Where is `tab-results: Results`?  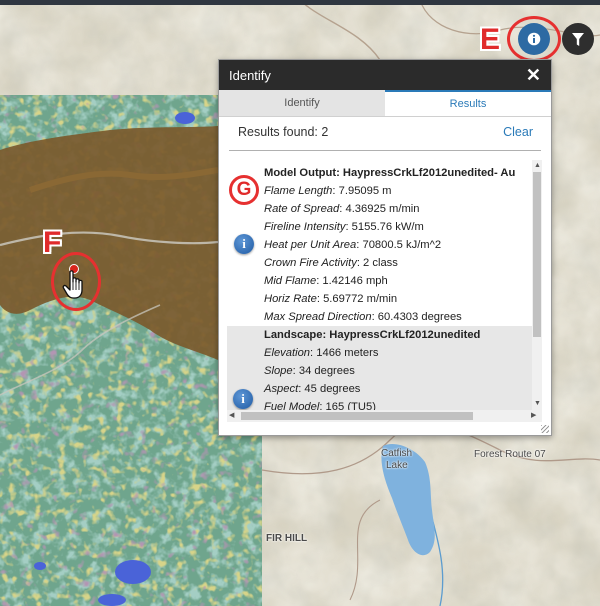 tab-results: Results is located at coordinates (468, 103).